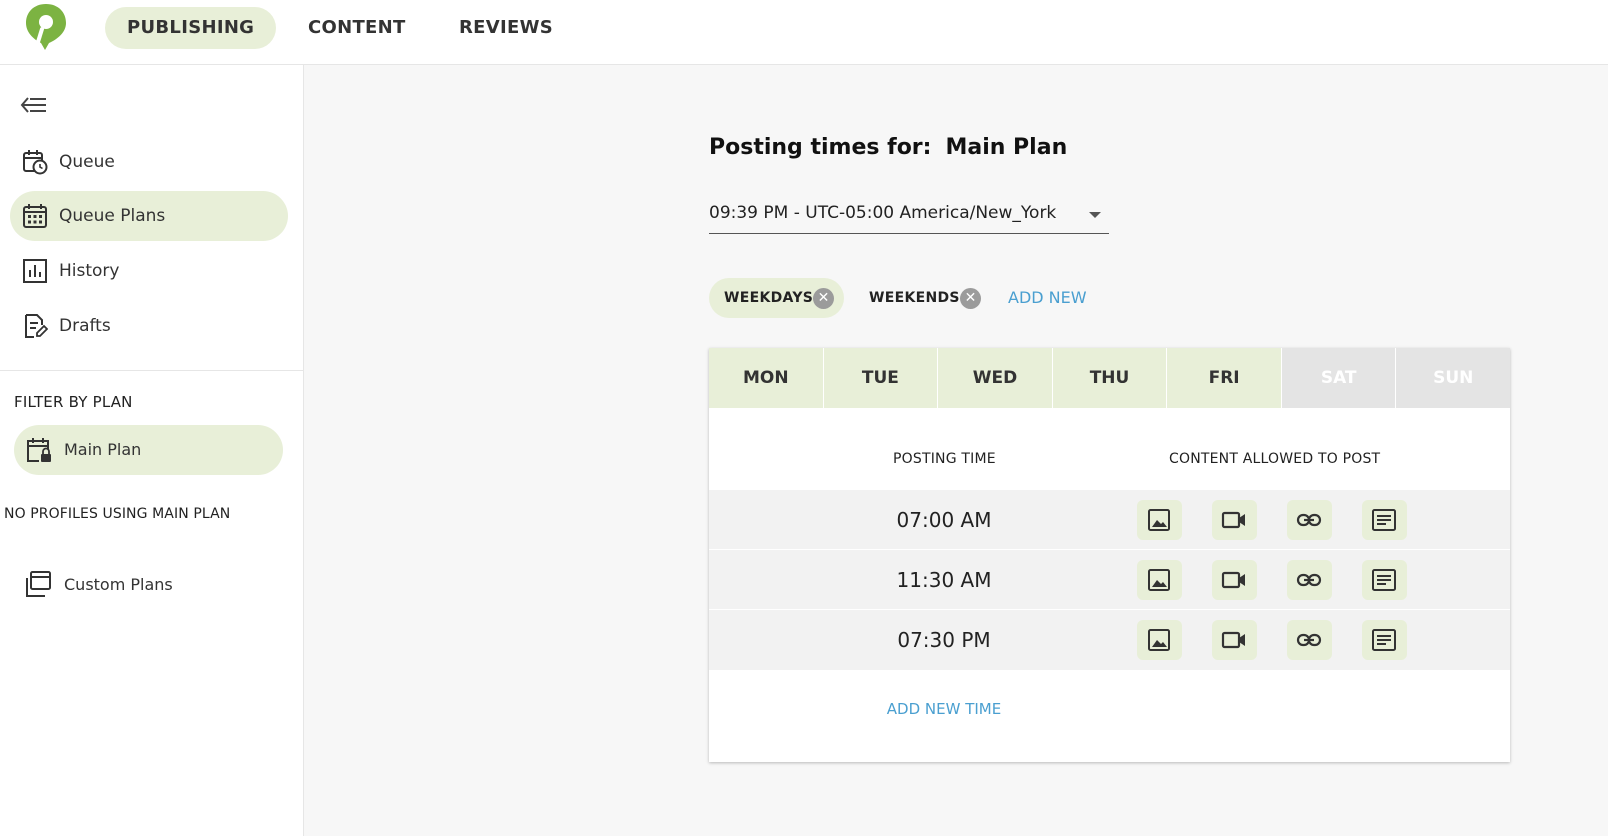 Image resolution: width=1608 pixels, height=836 pixels. What do you see at coordinates (804, 32) in the screenshot?
I see `top-navigation-bar: PUBLISHING CONTENT REVIEWS` at bounding box center [804, 32].